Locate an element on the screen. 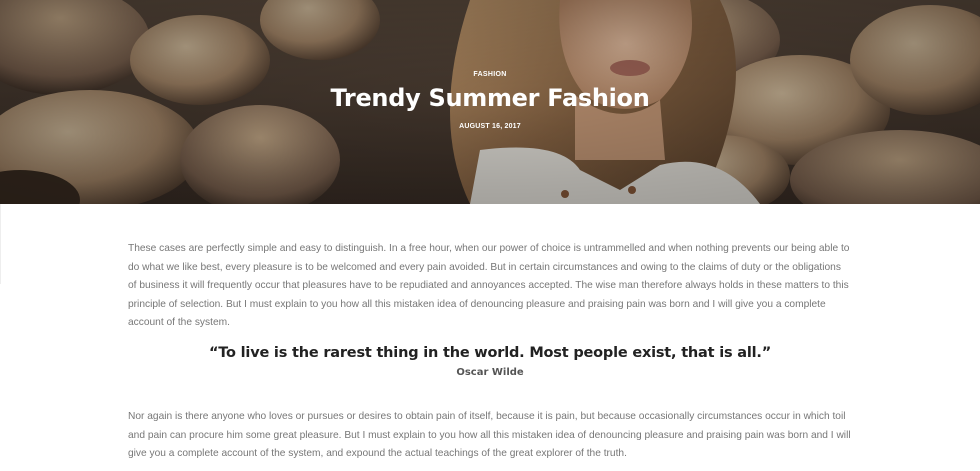 The width and height of the screenshot is (980, 471). divider is located at coordinates (0, 244).